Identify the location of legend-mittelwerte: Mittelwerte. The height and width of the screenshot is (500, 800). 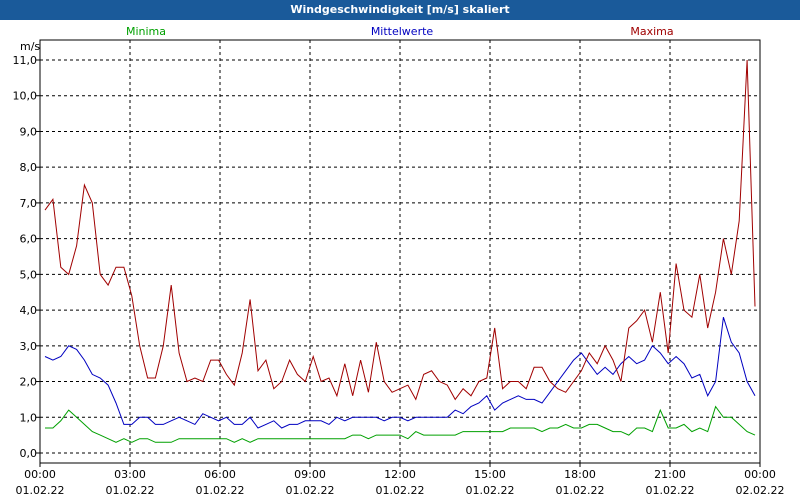
(402, 31).